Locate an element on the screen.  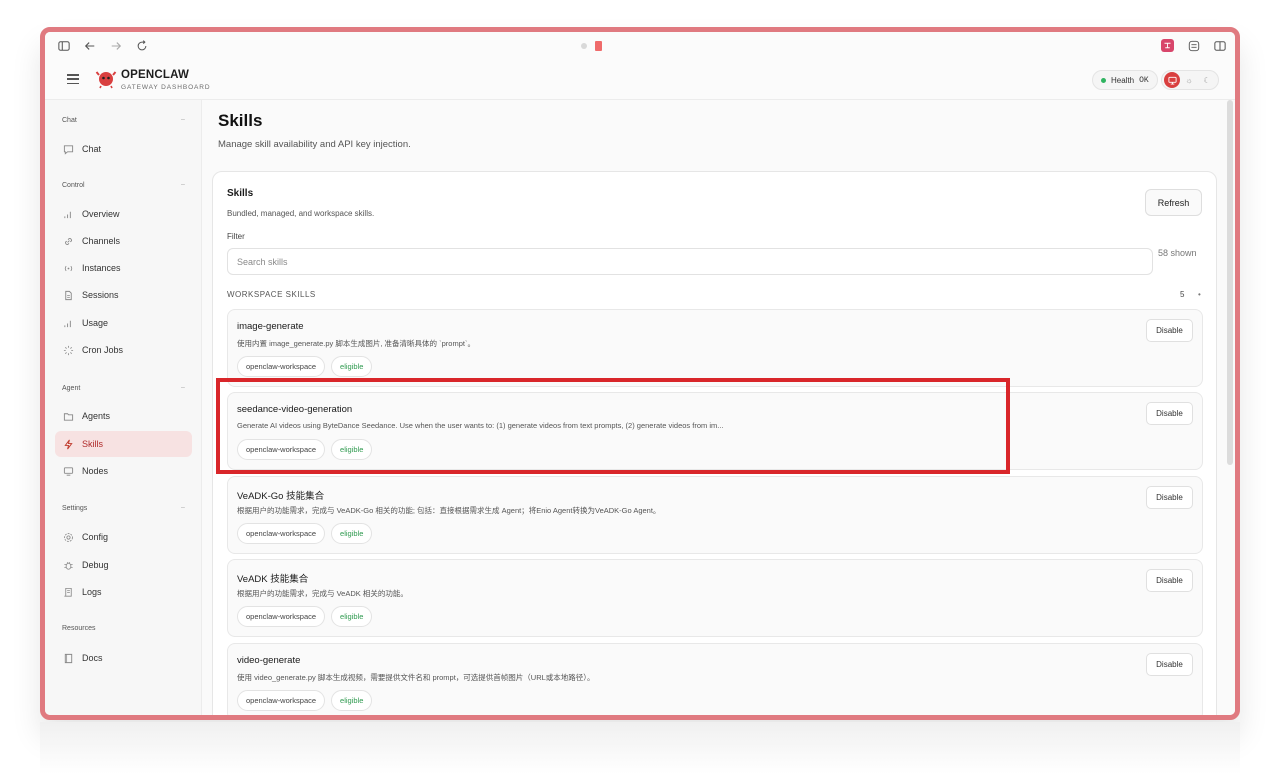
sidebar-item-logs: Logs is located at coordinates (123, 592).